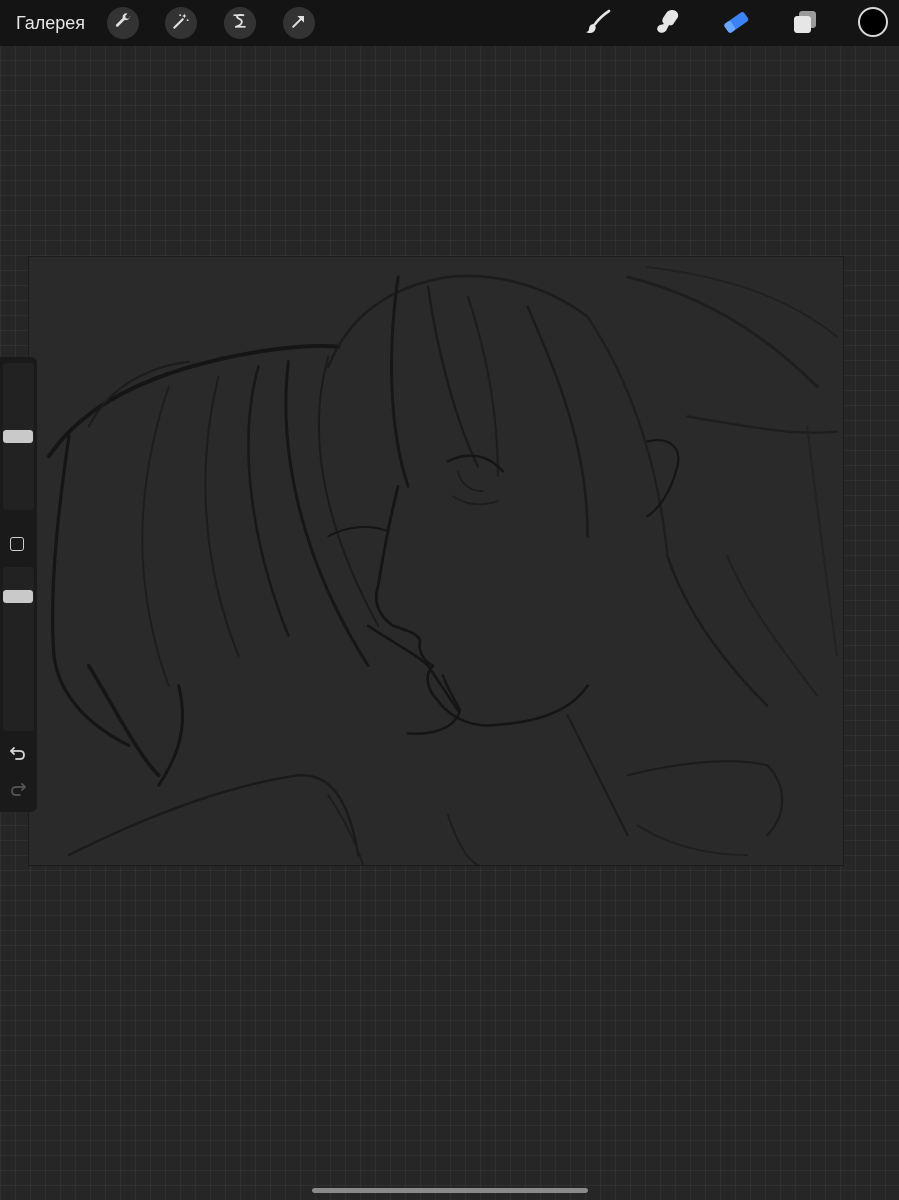 This screenshot has height=1200, width=899. I want to click on undo-button, so click(18, 753).